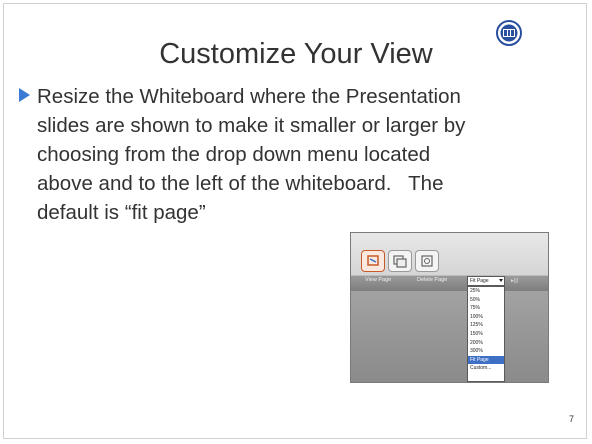  Describe the element at coordinates (486, 351) in the screenshot. I see `zoom-option: 300%` at that location.